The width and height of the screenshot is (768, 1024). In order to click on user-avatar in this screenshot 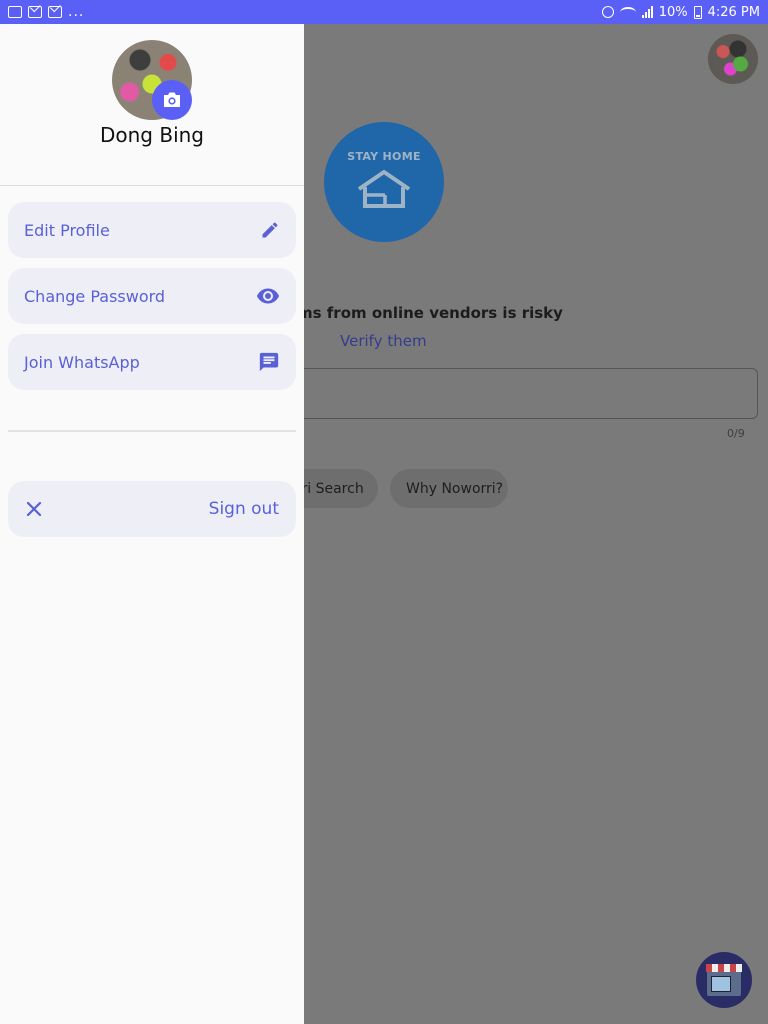, I will do `click(733, 59)`.